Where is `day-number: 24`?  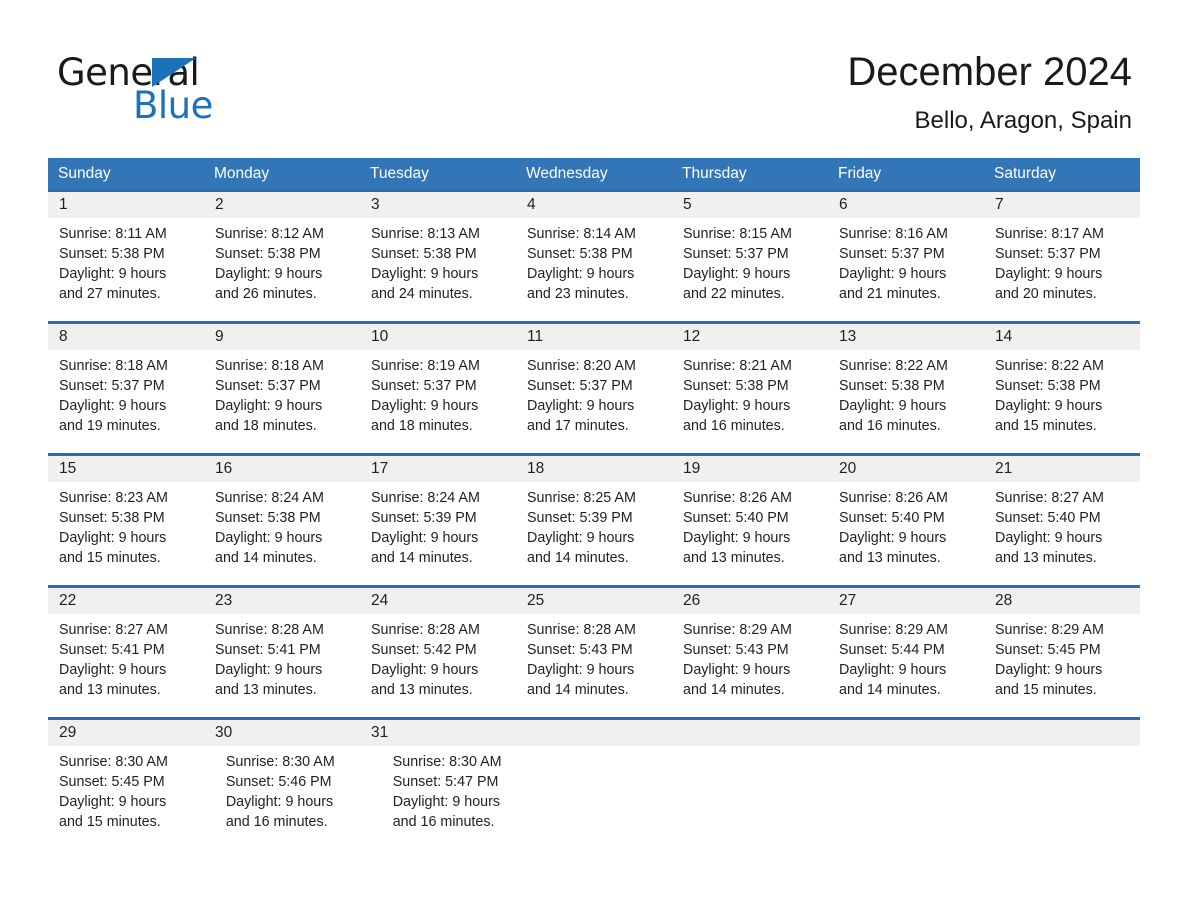 day-number: 24 is located at coordinates (438, 601).